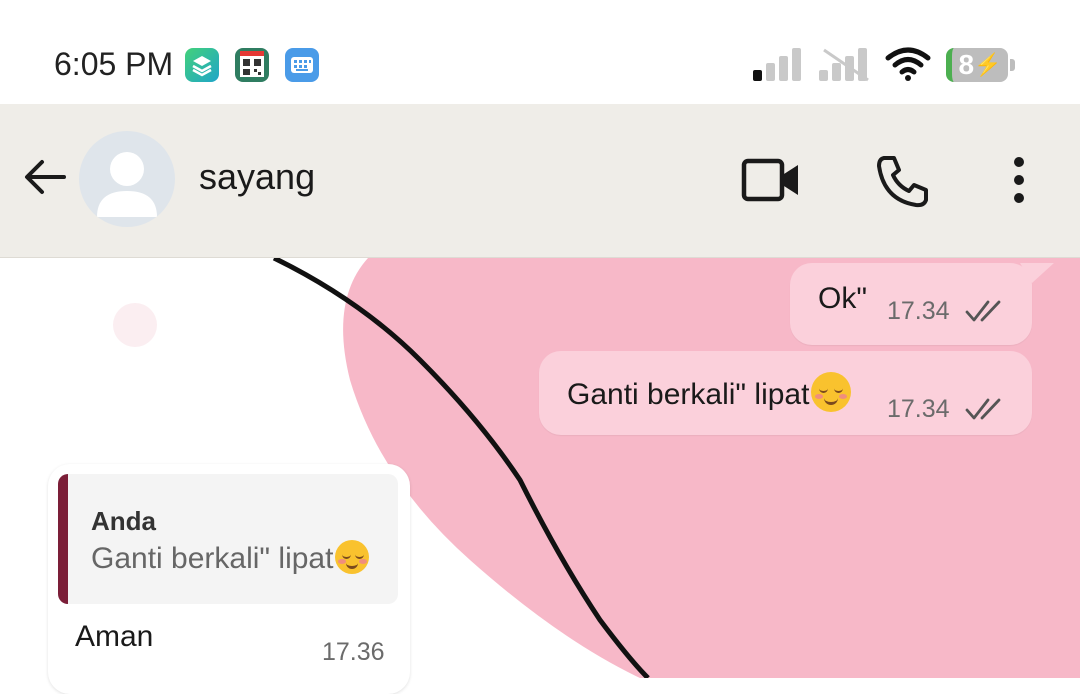 Image resolution: width=1080 pixels, height=694 pixels. I want to click on status-bar: 6:05 PM 8 ⚡, so click(540, 52).